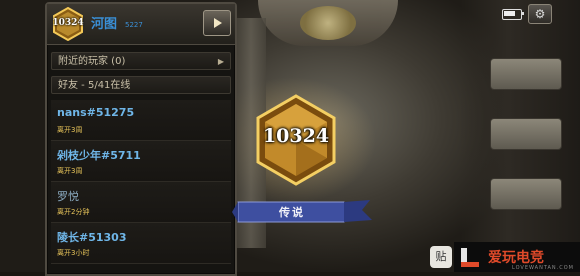 The width and height of the screenshot is (580, 276). I want to click on friend-name: nans#51275, so click(96, 112).